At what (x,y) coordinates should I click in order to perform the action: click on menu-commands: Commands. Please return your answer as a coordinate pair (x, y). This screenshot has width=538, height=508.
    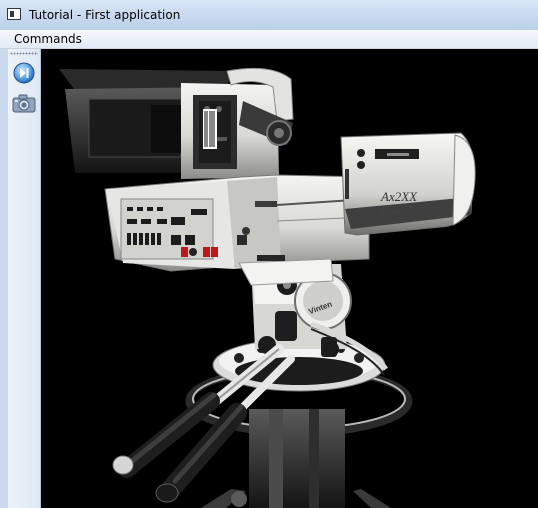
    Looking at the image, I should click on (48, 39).